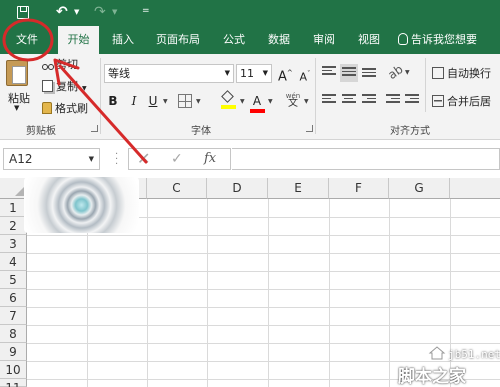  I want to click on italic-button: I, so click(134, 101).